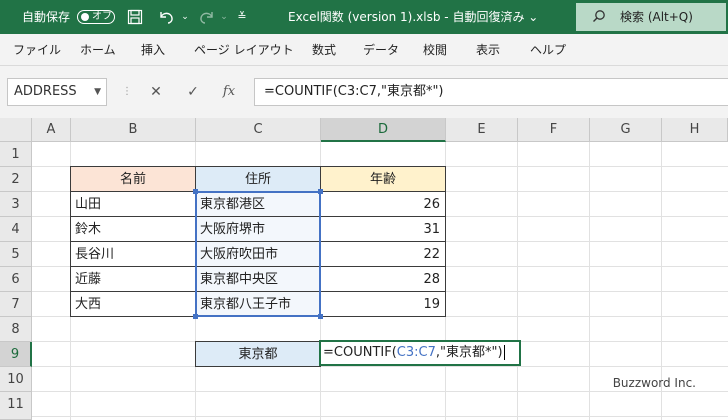 The height and width of the screenshot is (420, 728). Describe the element at coordinates (16, 229) in the screenshot. I see `row-header-4: 4` at that location.